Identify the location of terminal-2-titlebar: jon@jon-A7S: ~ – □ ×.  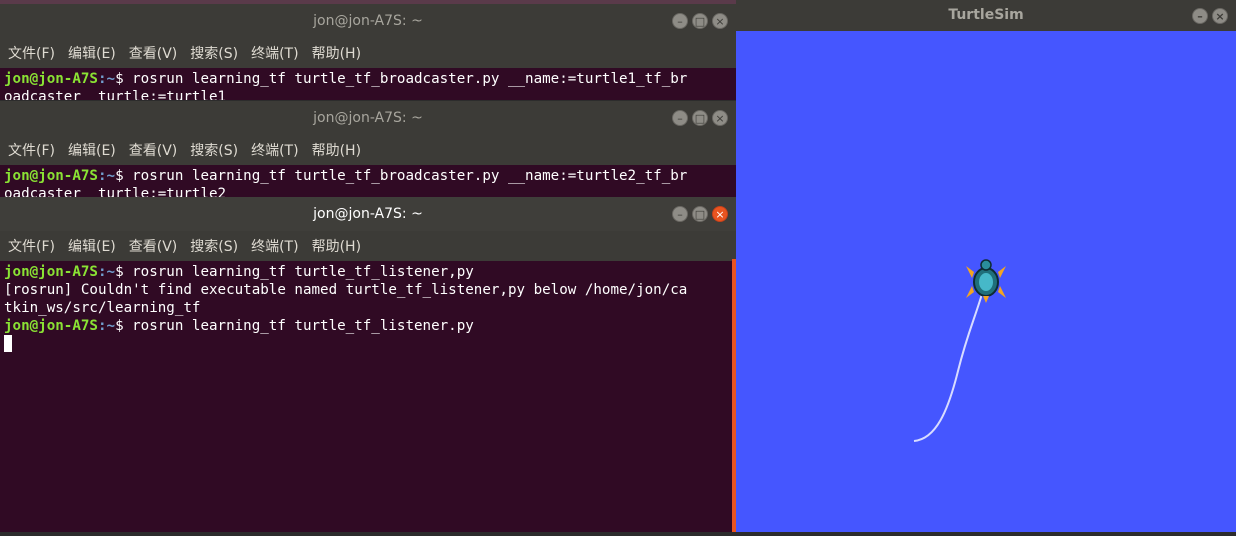
(368, 118).